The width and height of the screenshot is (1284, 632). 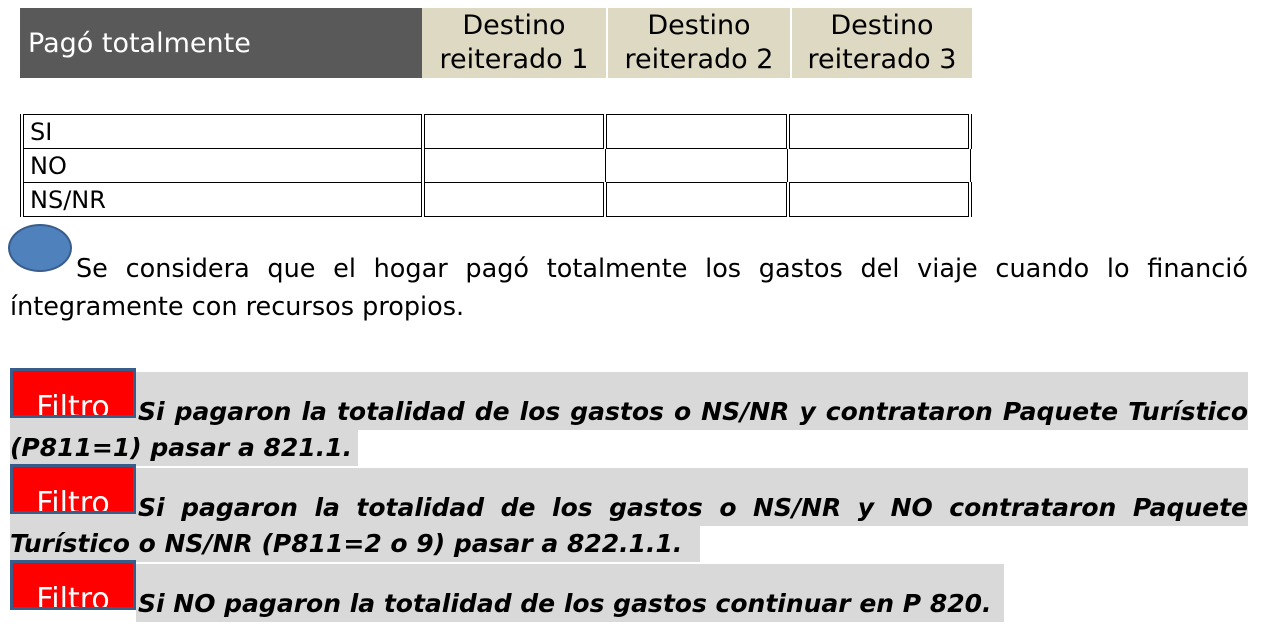 What do you see at coordinates (881, 43) in the screenshot?
I see `column-header-destino-3: Destino reiterado 3` at bounding box center [881, 43].